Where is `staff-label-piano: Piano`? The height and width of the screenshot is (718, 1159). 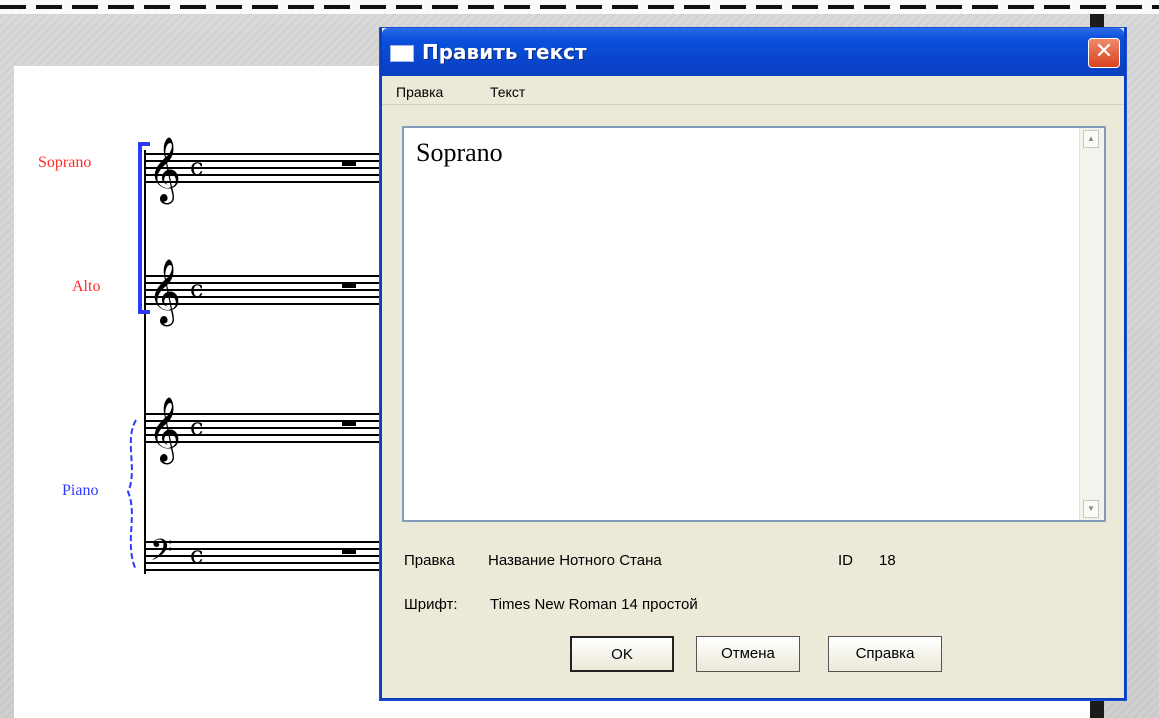
staff-label-piano: Piano is located at coordinates (80, 491).